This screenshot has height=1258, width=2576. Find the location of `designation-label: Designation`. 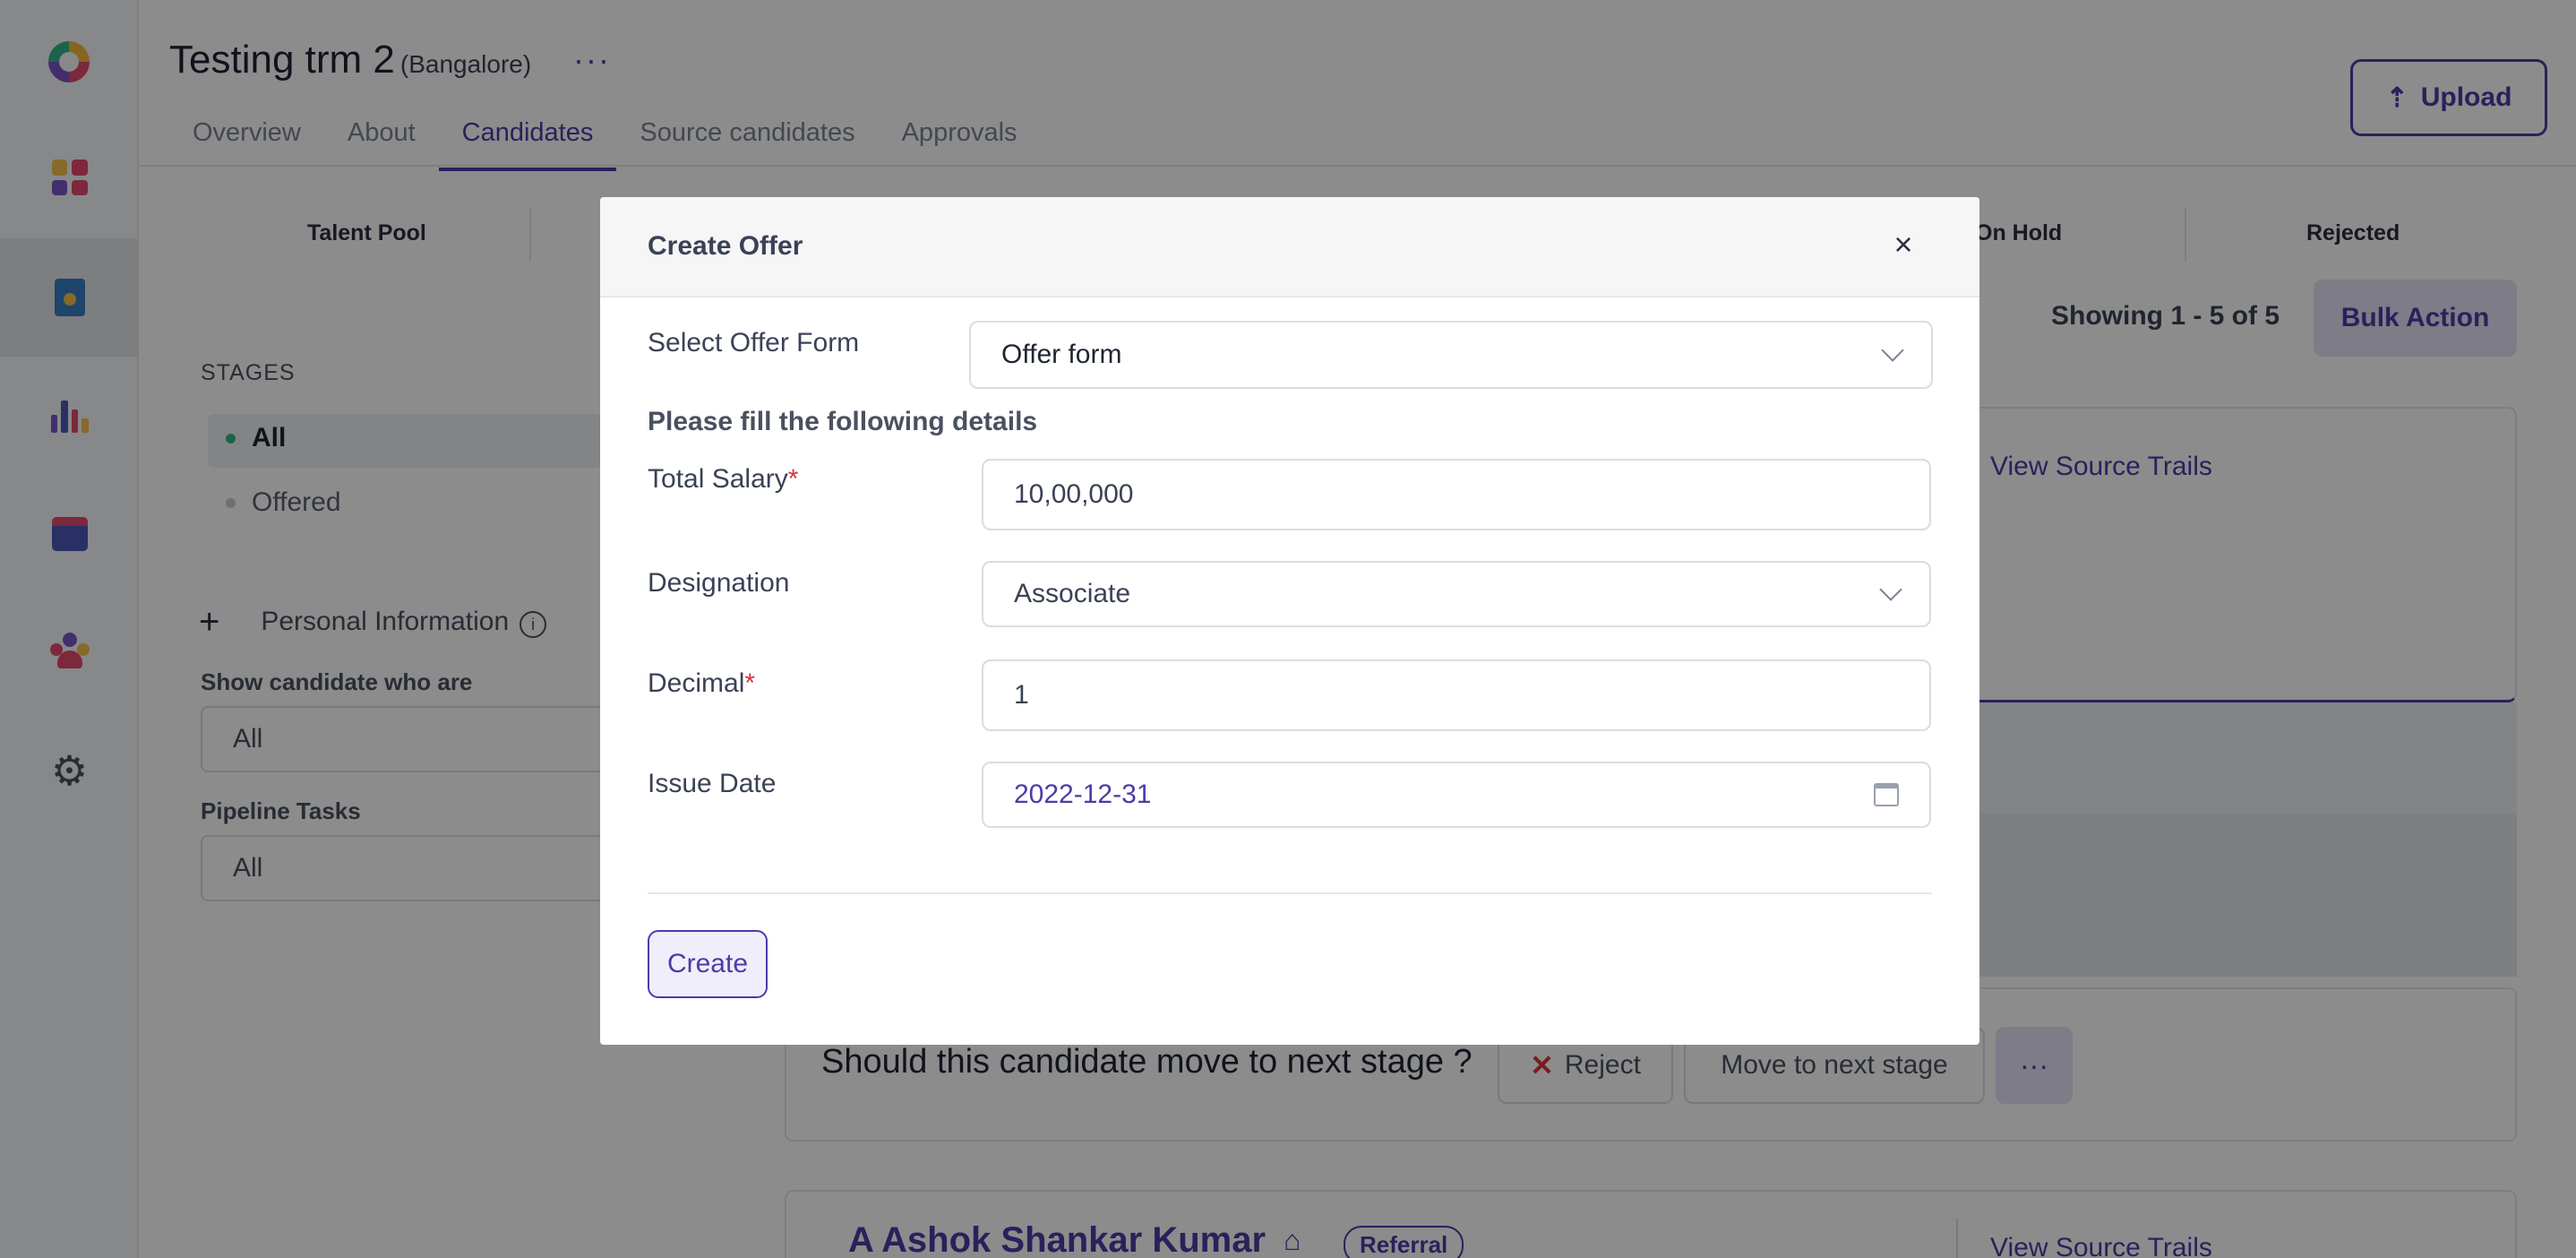

designation-label: Designation is located at coordinates (719, 583).